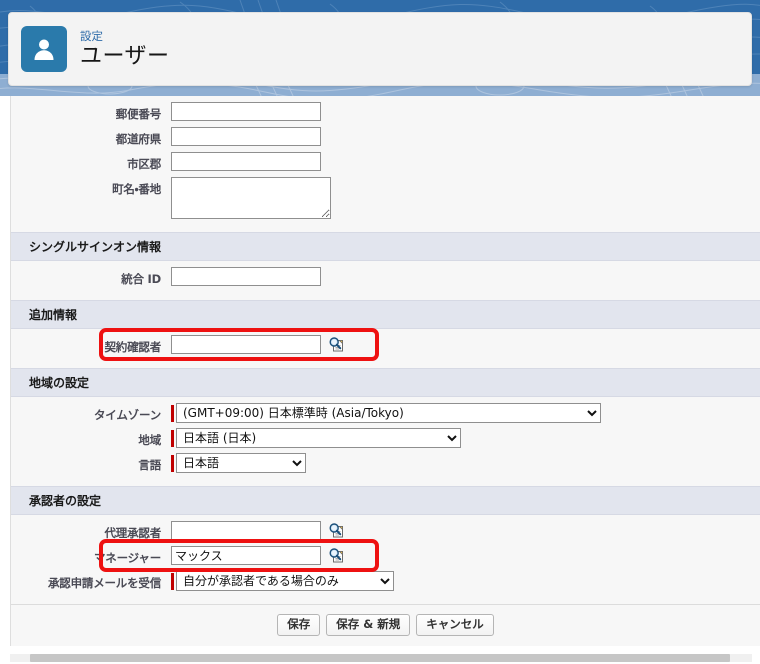 This screenshot has width=760, height=664. I want to click on select-dropdown: 日本語, so click(241, 463).